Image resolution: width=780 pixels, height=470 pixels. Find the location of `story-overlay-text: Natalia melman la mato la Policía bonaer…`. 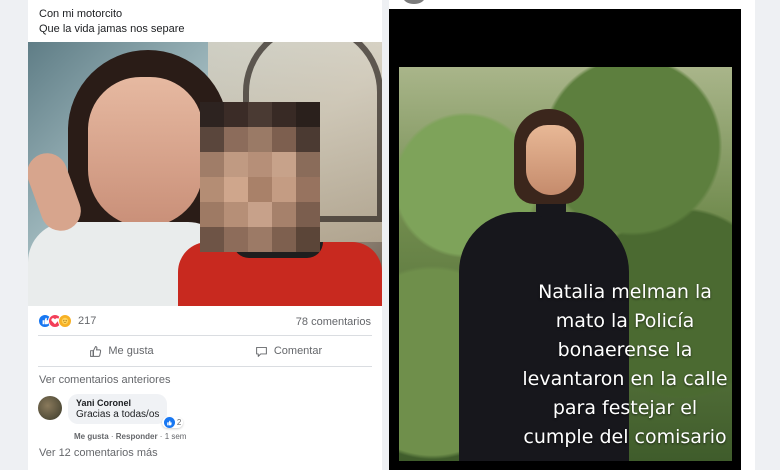

story-overlay-text: Natalia melman la mato la Policía bonaer… is located at coordinates (625, 364).